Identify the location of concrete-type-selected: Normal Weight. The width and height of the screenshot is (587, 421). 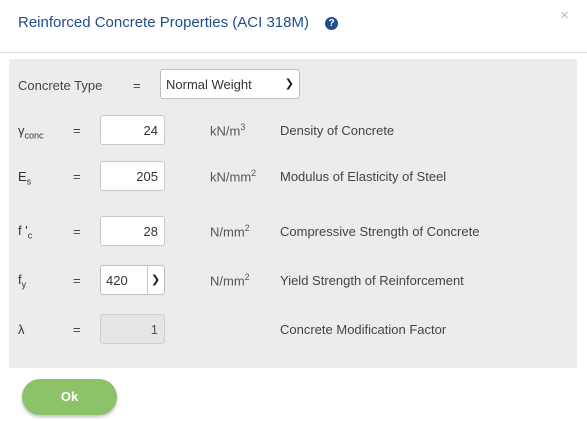
(209, 84).